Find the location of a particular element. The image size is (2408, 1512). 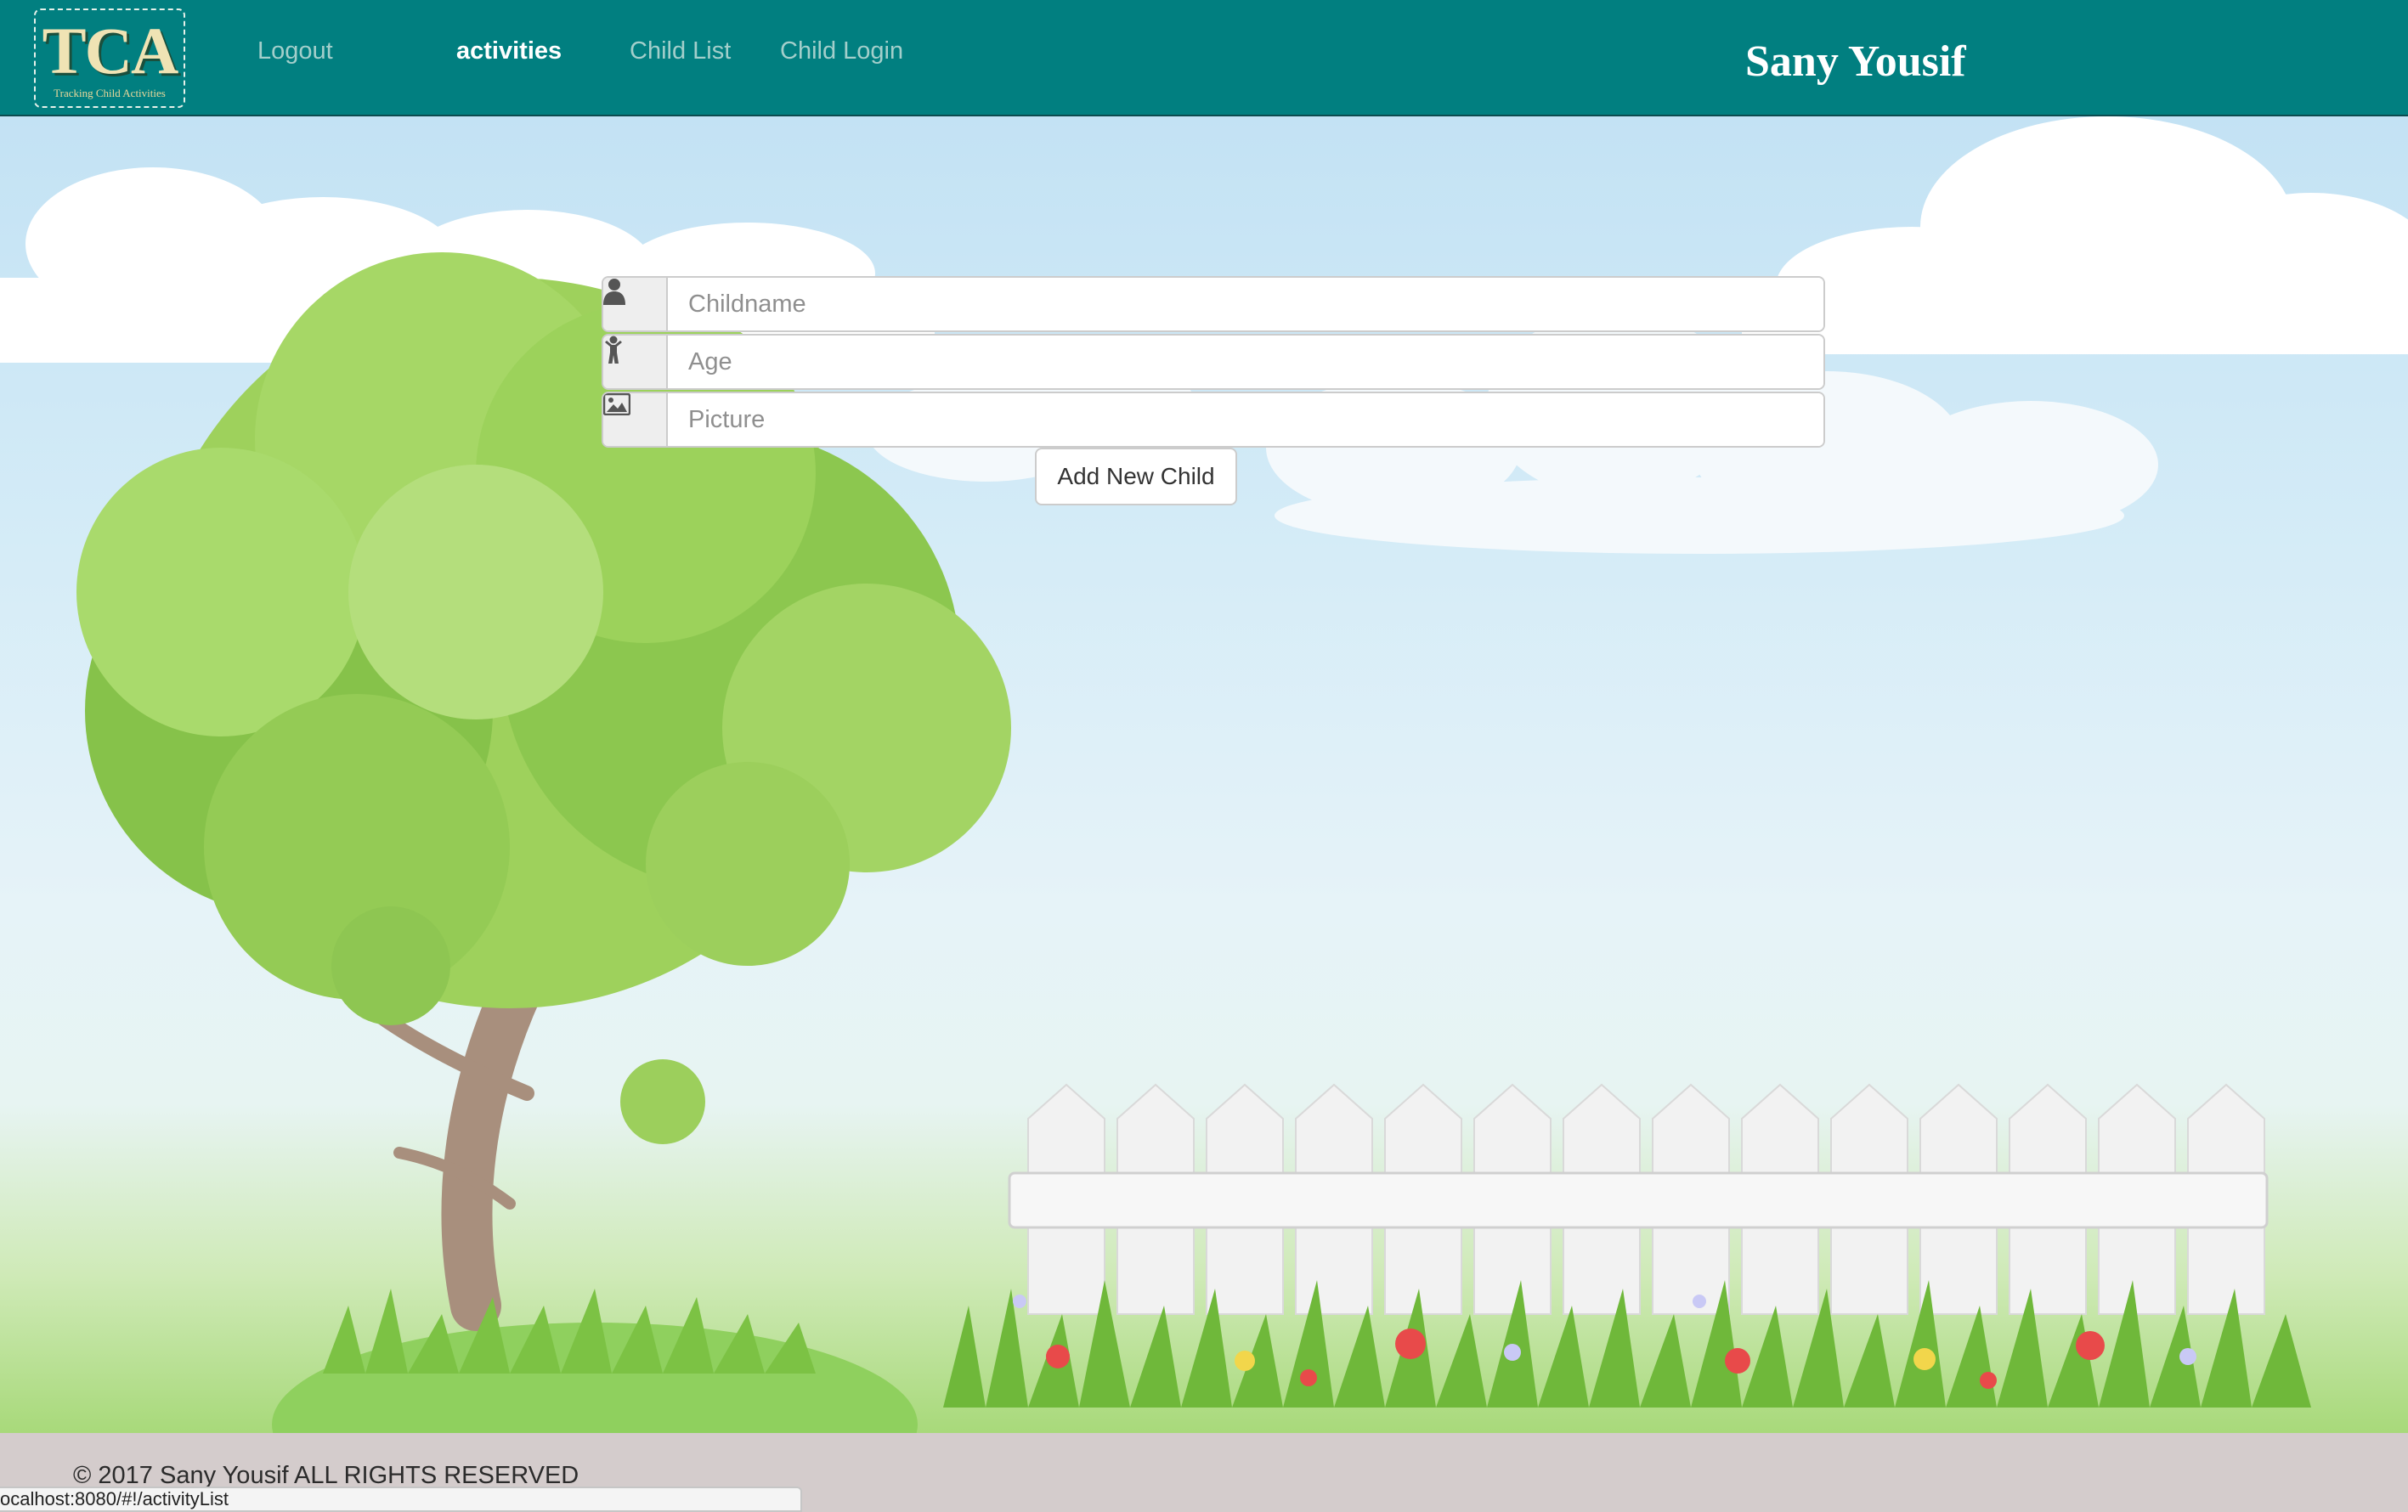

childname-input is located at coordinates (1245, 304).